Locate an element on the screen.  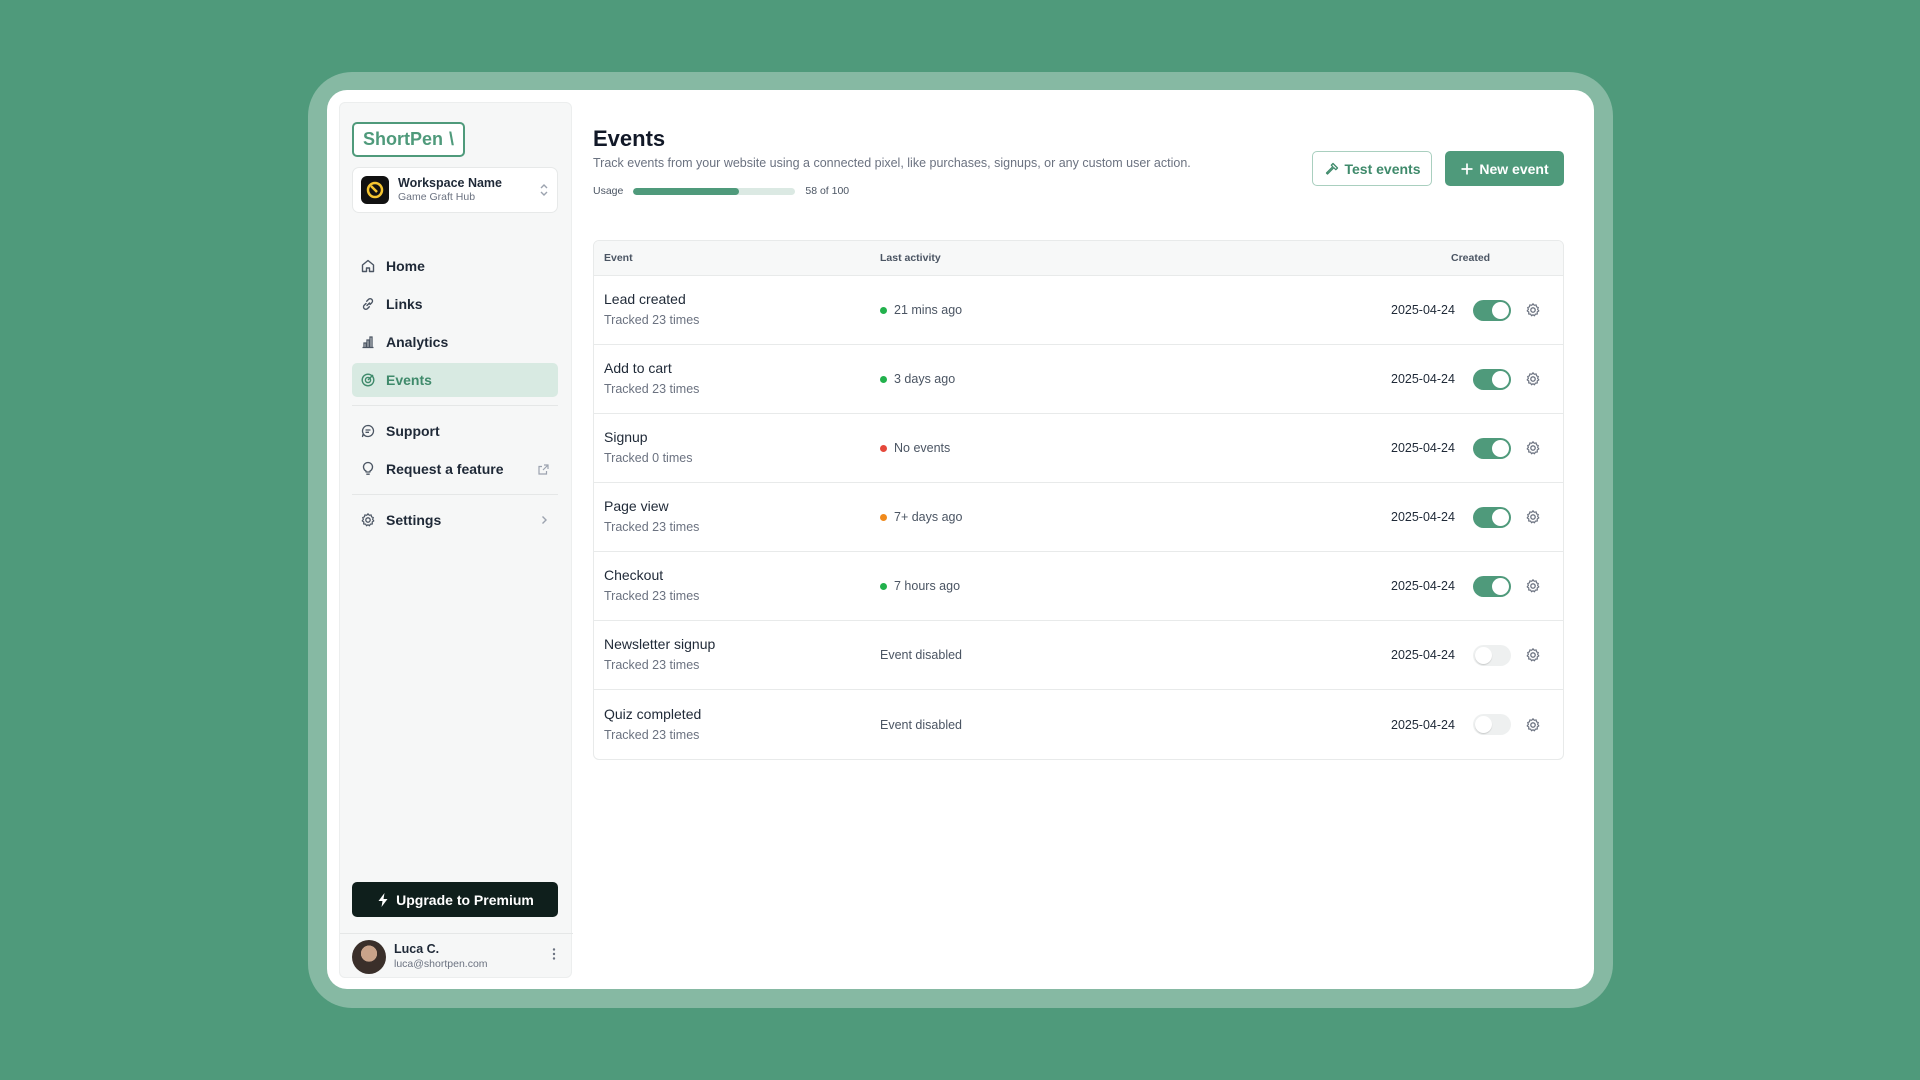
upgrade-label: Upgrade to Premium is located at coordinates (465, 899).